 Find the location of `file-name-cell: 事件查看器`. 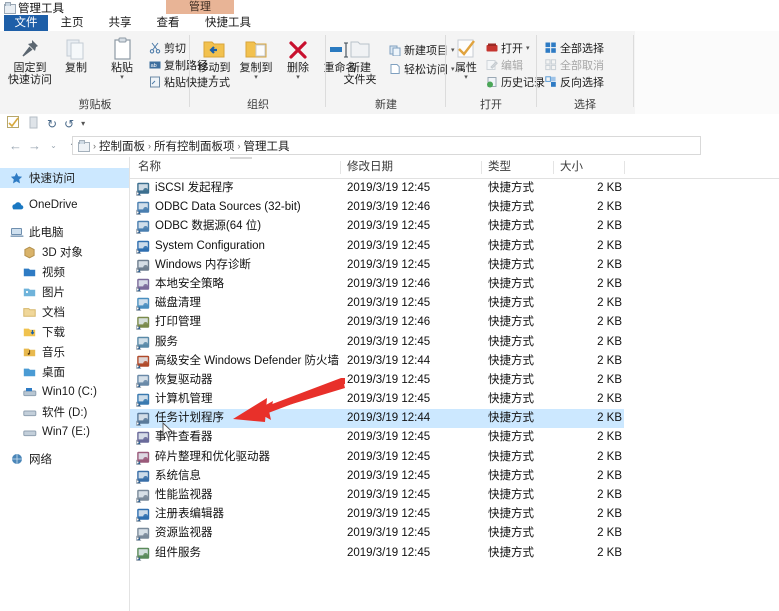

file-name-cell: 事件查看器 is located at coordinates (184, 437).